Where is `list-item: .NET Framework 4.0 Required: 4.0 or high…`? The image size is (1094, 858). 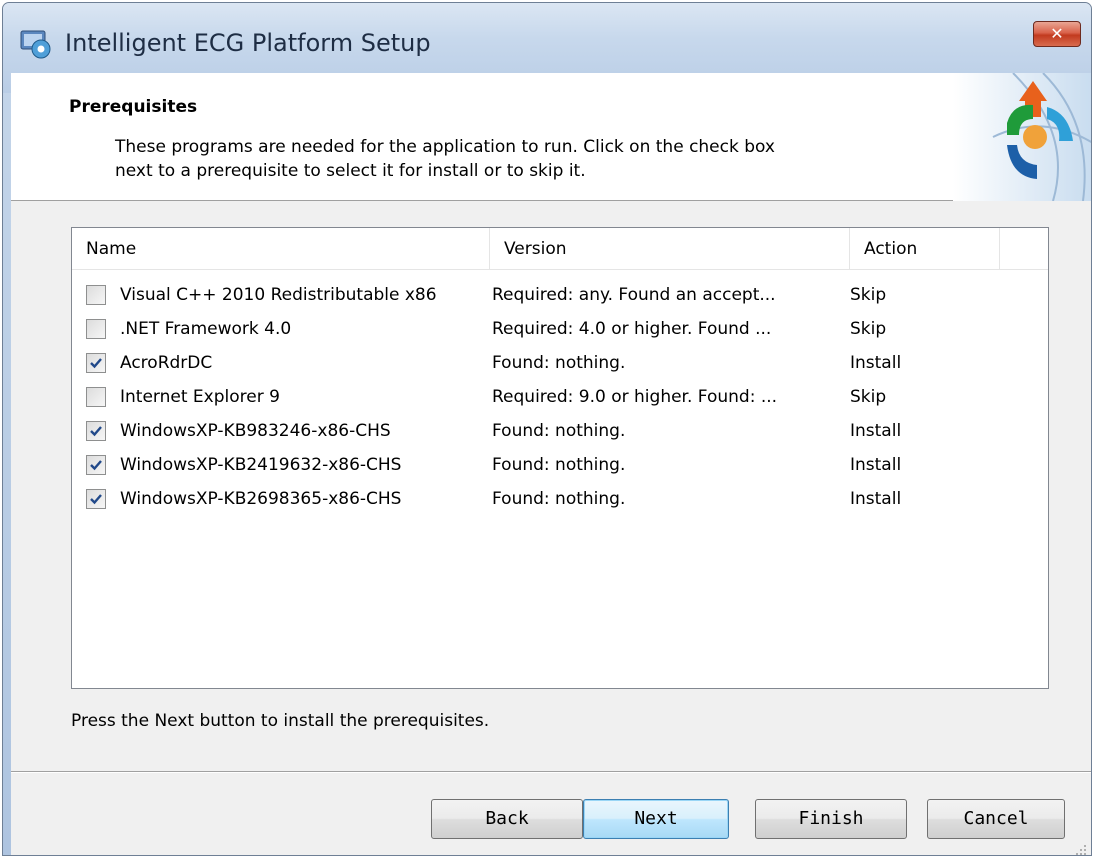
list-item: .NET Framework 4.0 Required: 4.0 or high… is located at coordinates (560, 329).